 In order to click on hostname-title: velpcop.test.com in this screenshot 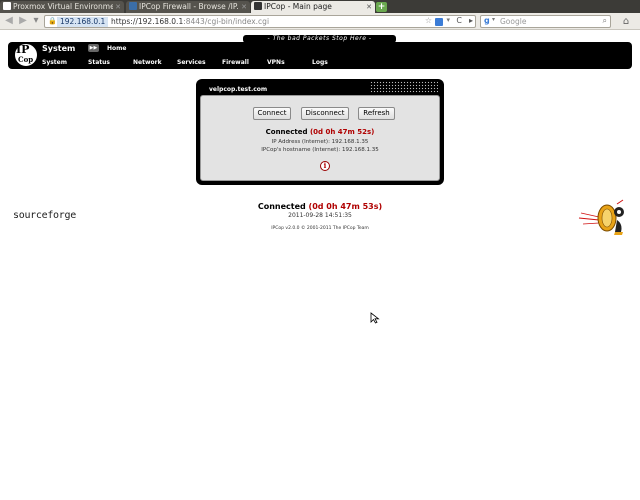, I will do `click(238, 89)`.